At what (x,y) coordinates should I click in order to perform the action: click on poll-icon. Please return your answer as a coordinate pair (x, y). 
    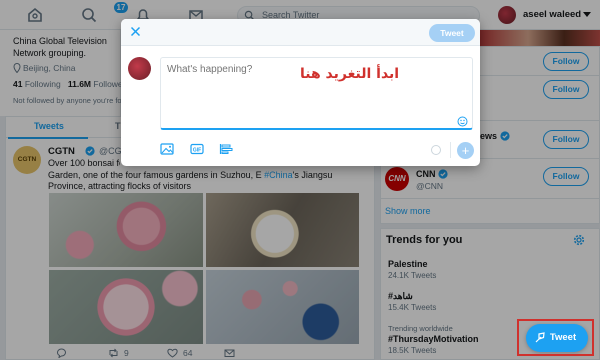
    Looking at the image, I should click on (226, 149).